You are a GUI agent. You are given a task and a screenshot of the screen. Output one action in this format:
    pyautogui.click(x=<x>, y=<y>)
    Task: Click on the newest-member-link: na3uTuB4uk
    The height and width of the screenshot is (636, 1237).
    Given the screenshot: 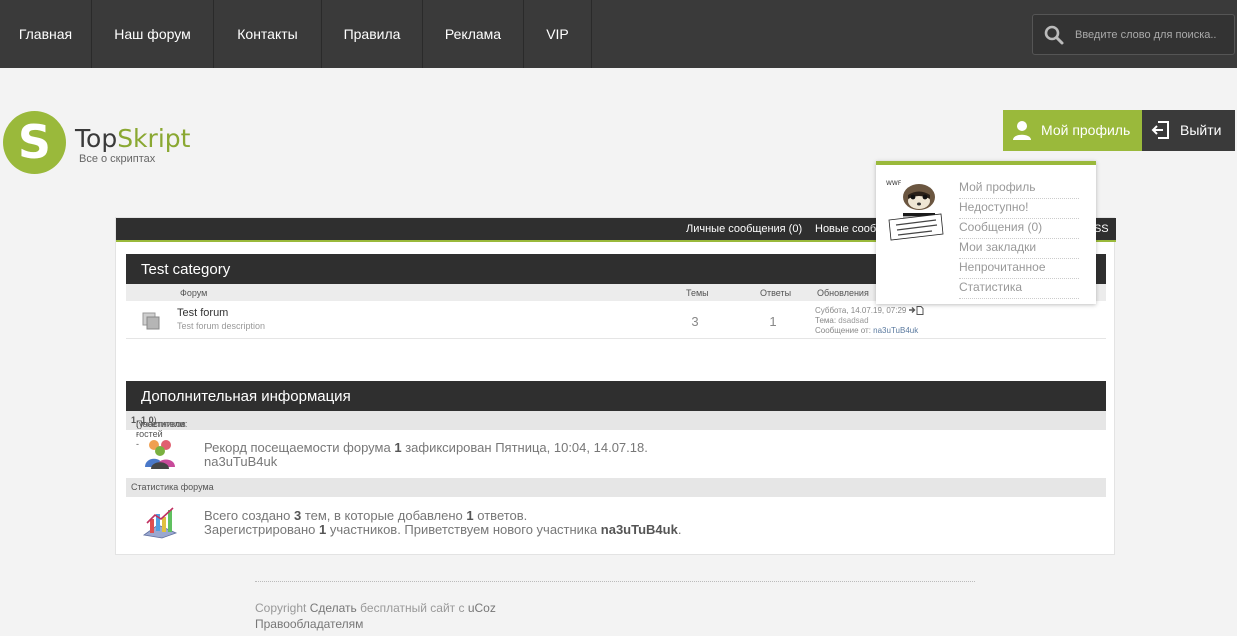 What is the action you would take?
    pyautogui.click(x=639, y=529)
    